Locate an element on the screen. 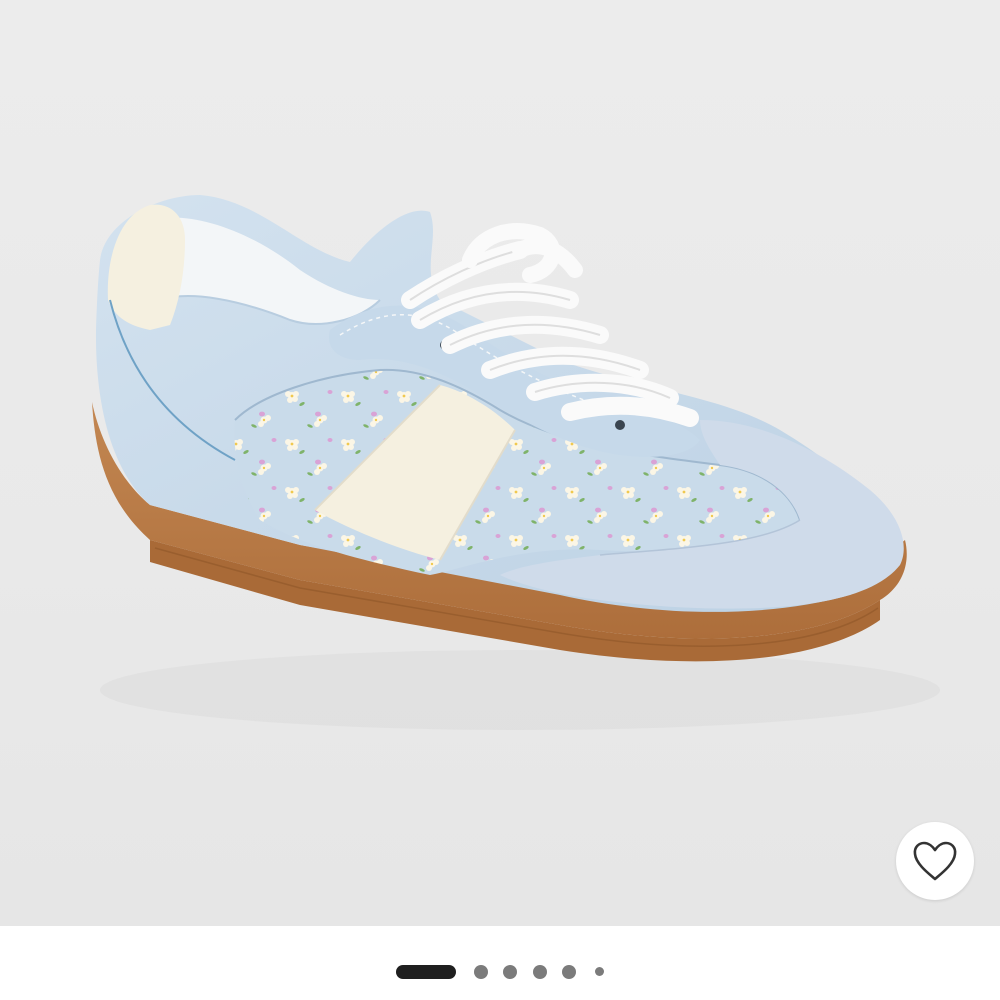 The width and height of the screenshot is (1000, 1000). heart-outline-icon is located at coordinates (935, 861).